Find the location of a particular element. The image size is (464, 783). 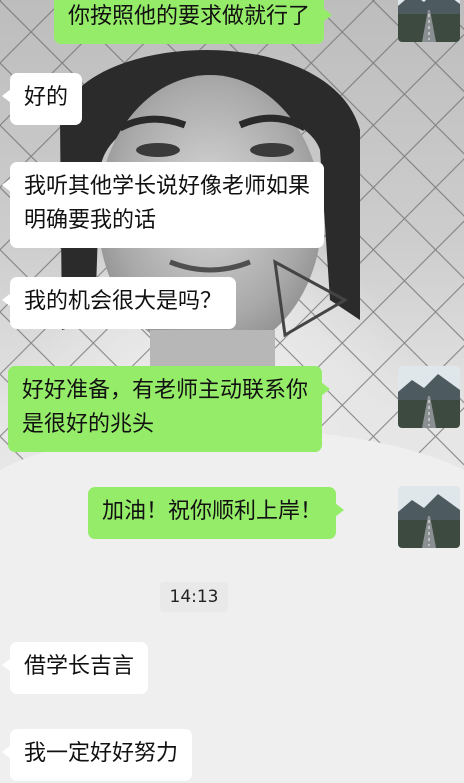

message-text: 借学长吉言 is located at coordinates (79, 666).